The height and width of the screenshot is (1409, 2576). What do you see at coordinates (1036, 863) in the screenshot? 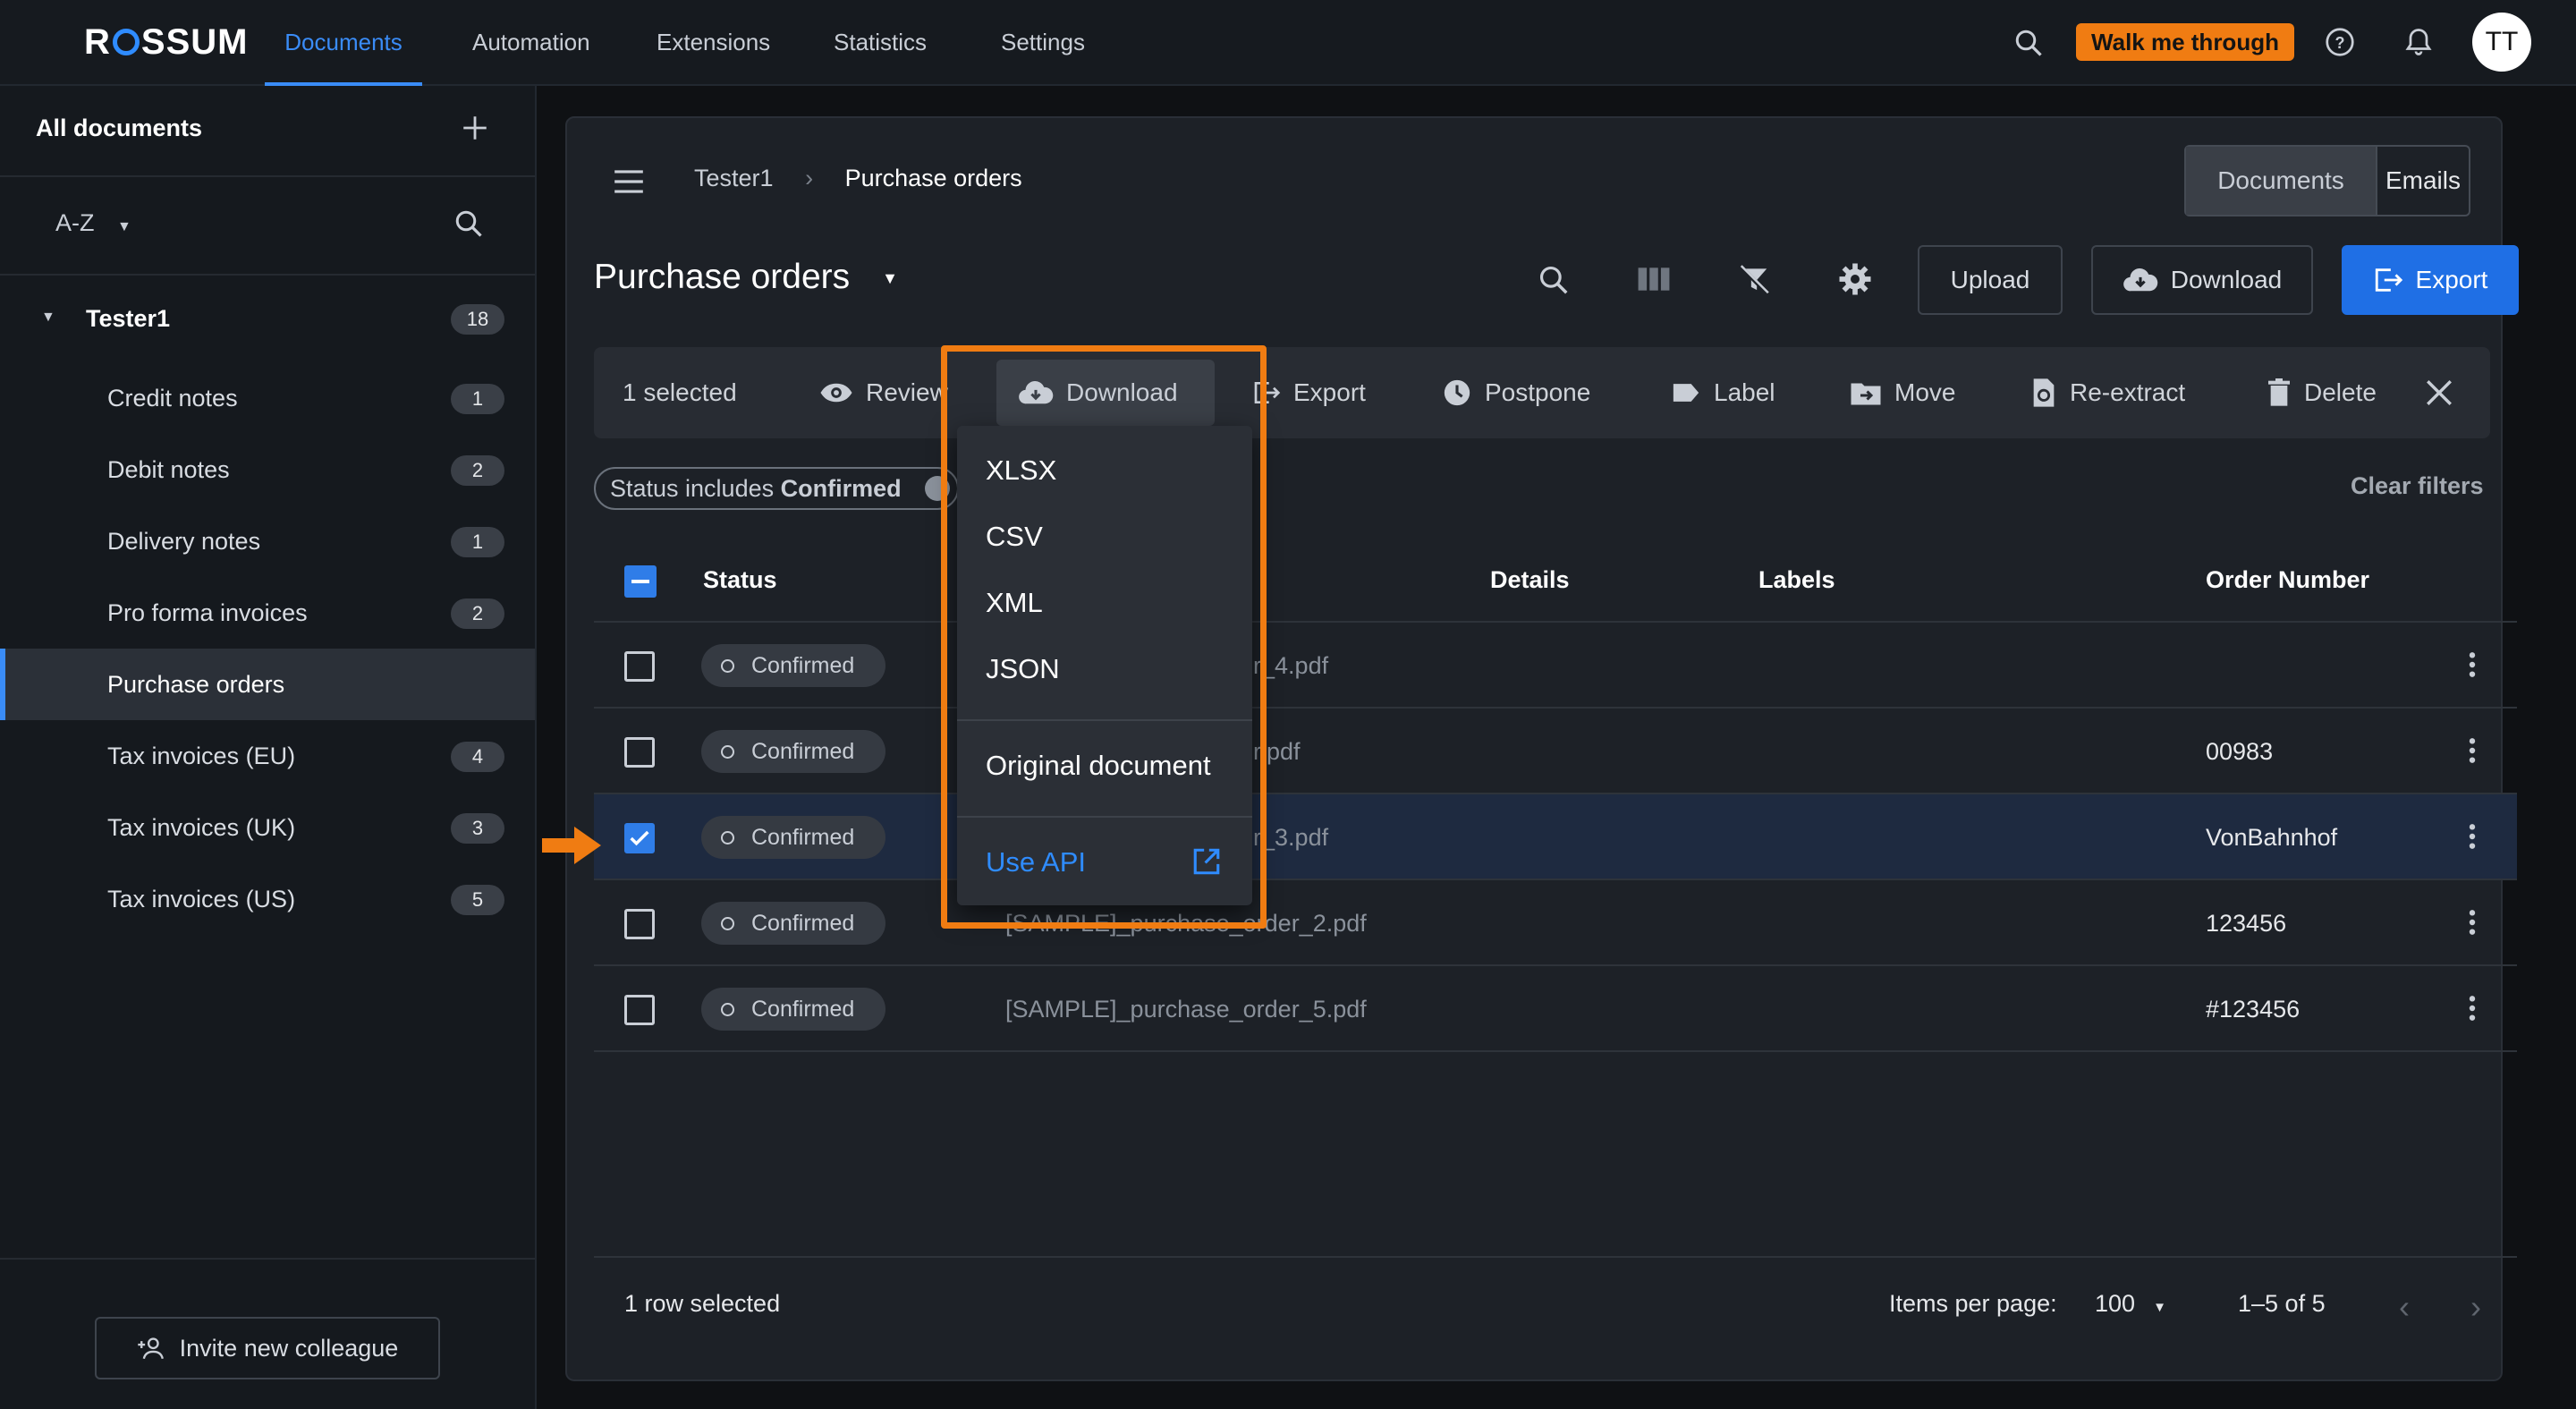
I see `menu-item-use-api: Use API` at bounding box center [1036, 863].